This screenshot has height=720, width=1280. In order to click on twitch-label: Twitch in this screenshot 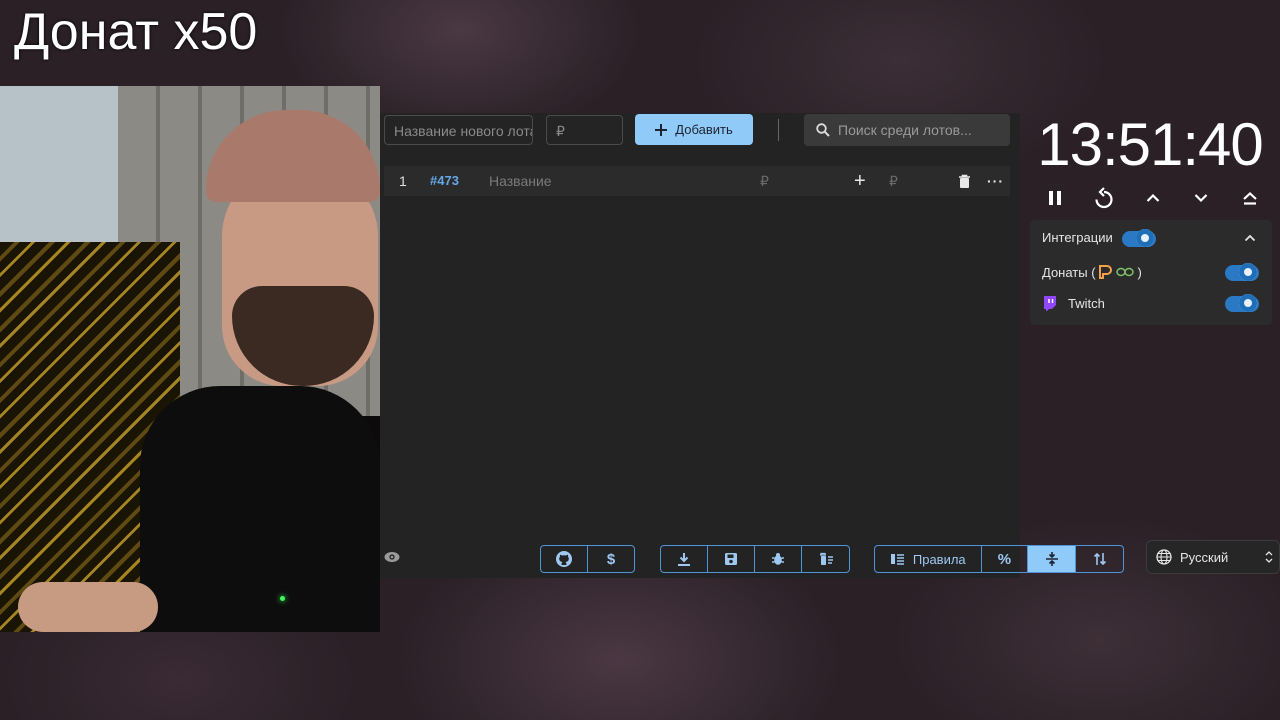, I will do `click(1086, 303)`.